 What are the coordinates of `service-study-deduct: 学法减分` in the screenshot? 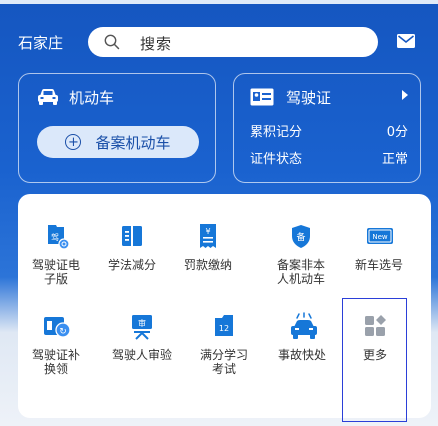 It's located at (132, 247).